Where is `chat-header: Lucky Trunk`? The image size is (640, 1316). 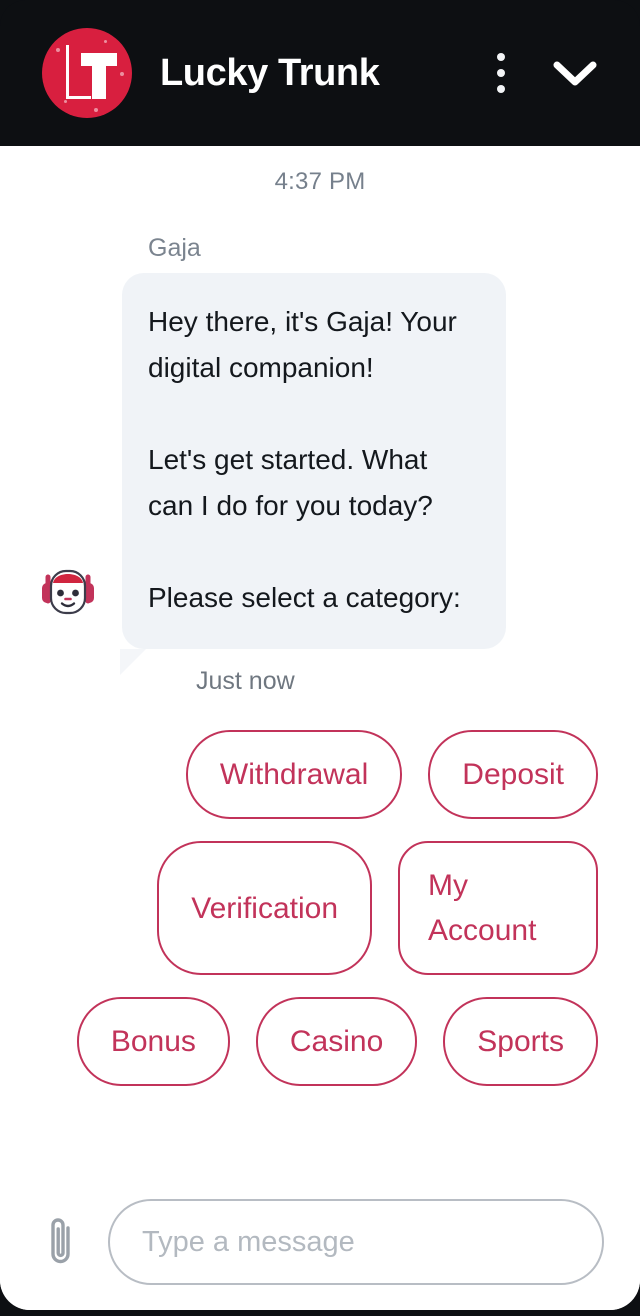
chat-header: Lucky Trunk is located at coordinates (320, 73).